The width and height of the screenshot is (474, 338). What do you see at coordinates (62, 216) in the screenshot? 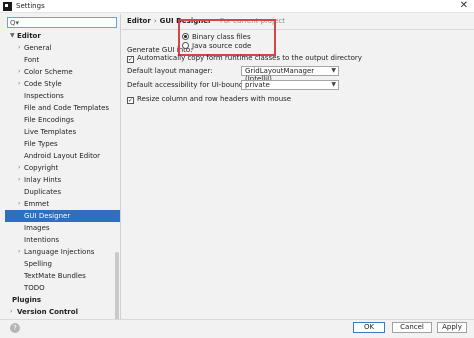
I see `tree-item-gui-designer: GUI Designer` at bounding box center [62, 216].